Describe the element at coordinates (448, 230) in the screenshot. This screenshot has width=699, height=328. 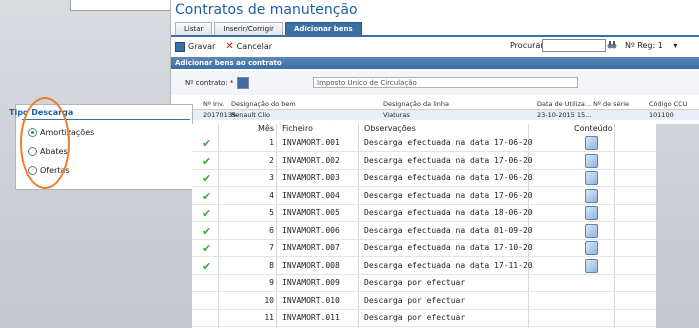
I see `cell-observacoes: Descarga efectuada na data 01-09-20` at that location.